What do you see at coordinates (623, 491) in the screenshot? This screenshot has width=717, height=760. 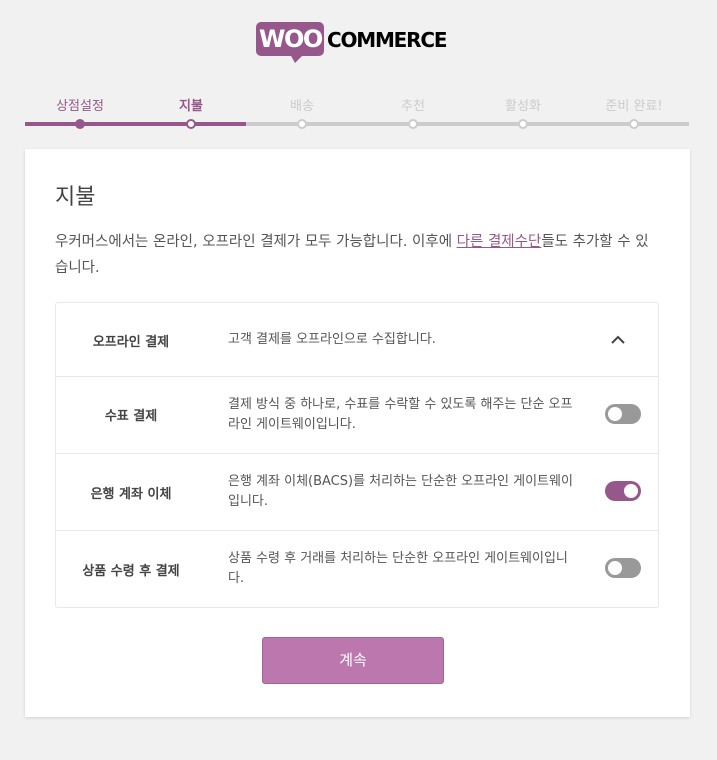 I see `bank-transfer-toggle` at bounding box center [623, 491].